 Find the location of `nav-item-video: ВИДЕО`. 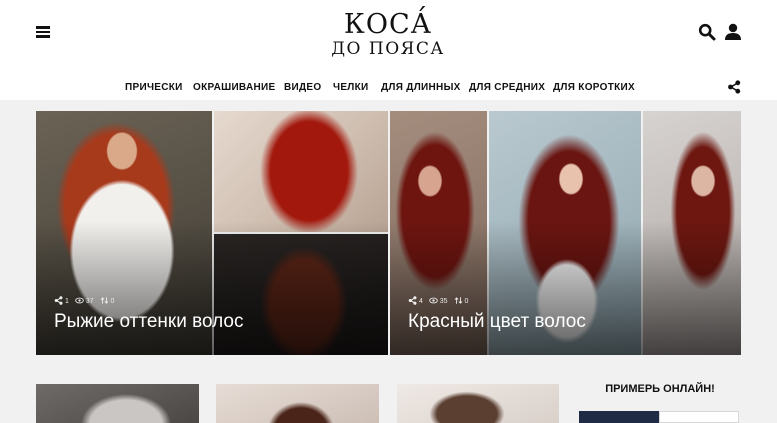

nav-item-video: ВИДЕО is located at coordinates (302, 87).